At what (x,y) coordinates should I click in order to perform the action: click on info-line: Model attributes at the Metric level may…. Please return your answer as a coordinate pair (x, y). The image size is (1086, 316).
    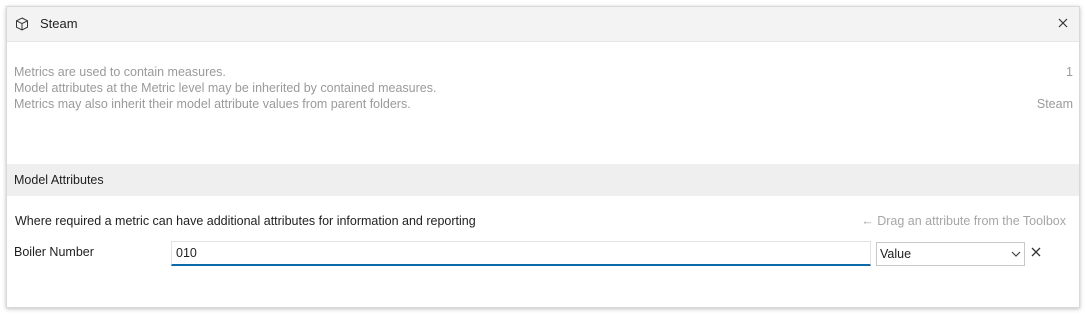
    Looking at the image, I should click on (543, 88).